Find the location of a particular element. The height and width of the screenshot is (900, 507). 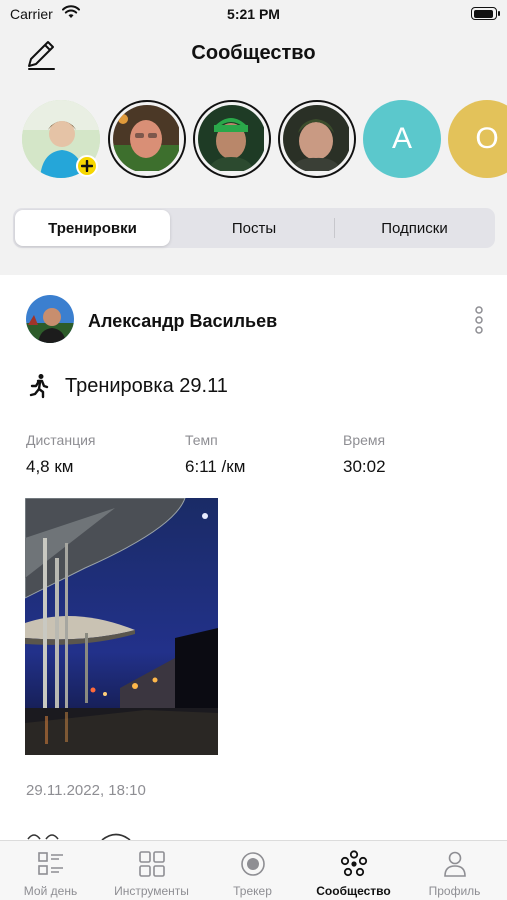

story-letter-avatar: A is located at coordinates (402, 139).